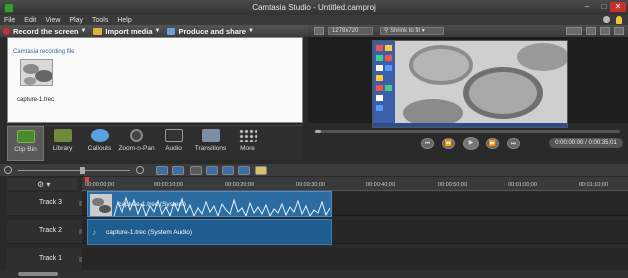 Image resolution: width=628 pixels, height=278 pixels. What do you see at coordinates (51, 258) in the screenshot?
I see `track-name: Track 1` at bounding box center [51, 258].